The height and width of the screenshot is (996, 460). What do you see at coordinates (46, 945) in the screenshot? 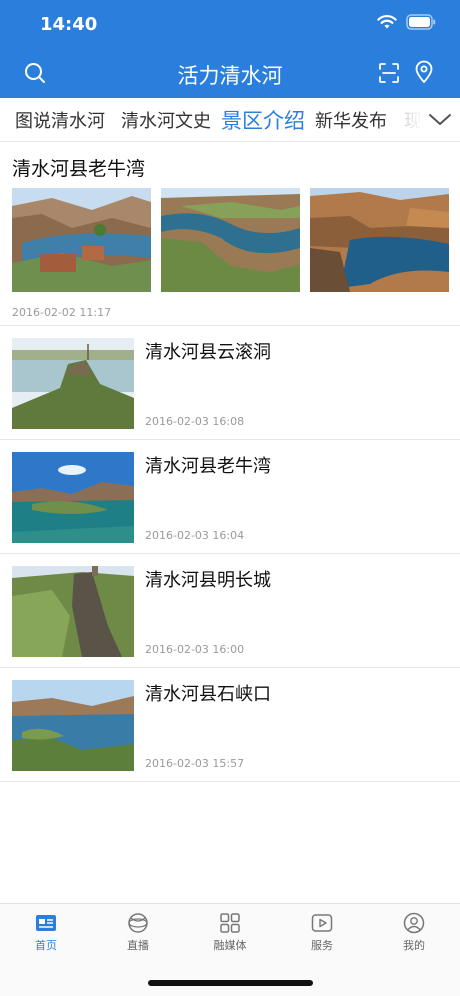
I see `tabbar-label: 首页` at bounding box center [46, 945].